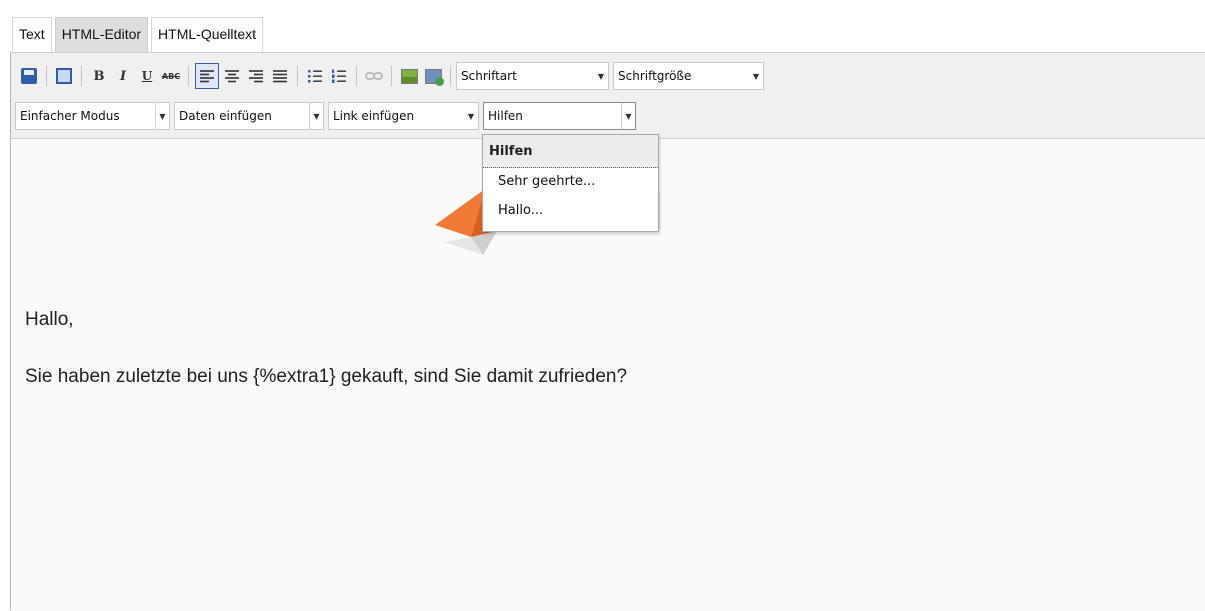  I want to click on mode-select: Einfacher Modus ▼, so click(92, 116).